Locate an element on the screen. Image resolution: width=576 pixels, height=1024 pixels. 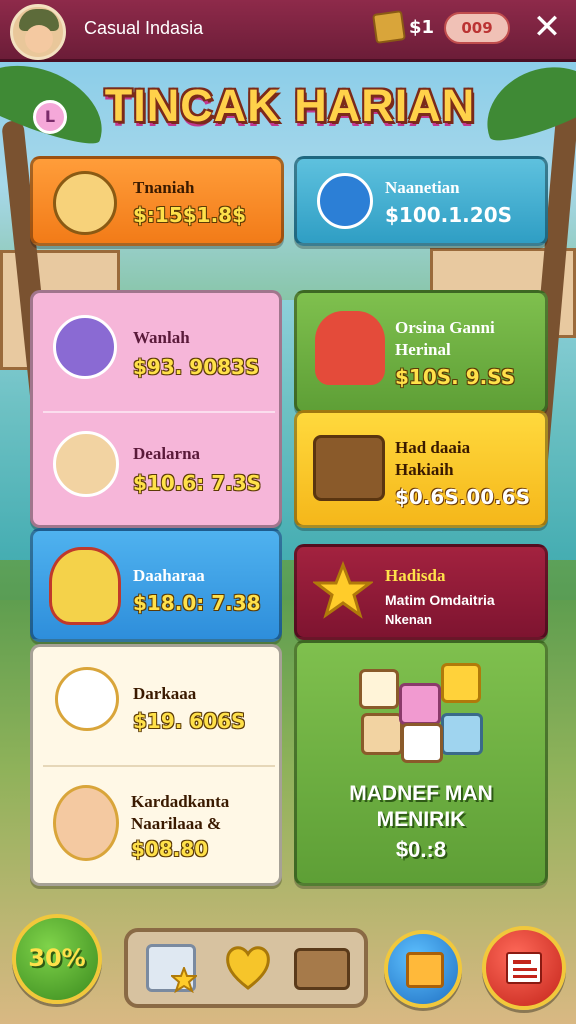
top-bar: Casual Indasia $1 009 ✕ is located at coordinates (288, 31).